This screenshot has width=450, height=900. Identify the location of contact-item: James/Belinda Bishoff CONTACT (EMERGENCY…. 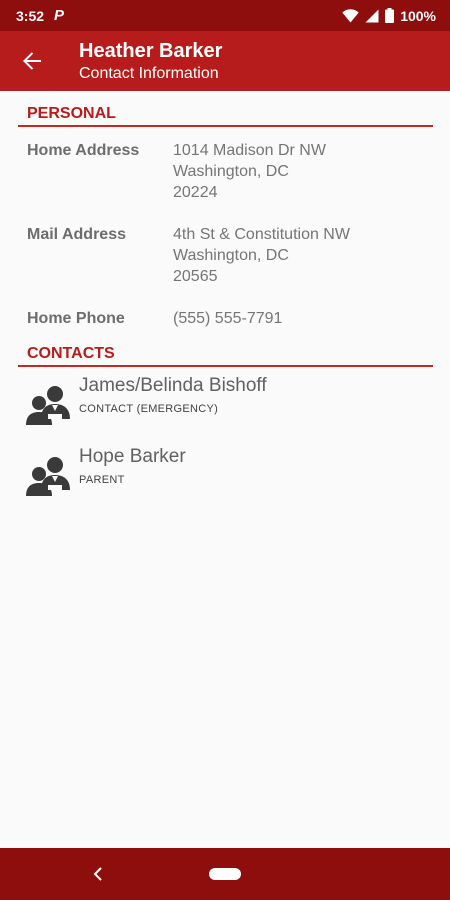
(225, 401).